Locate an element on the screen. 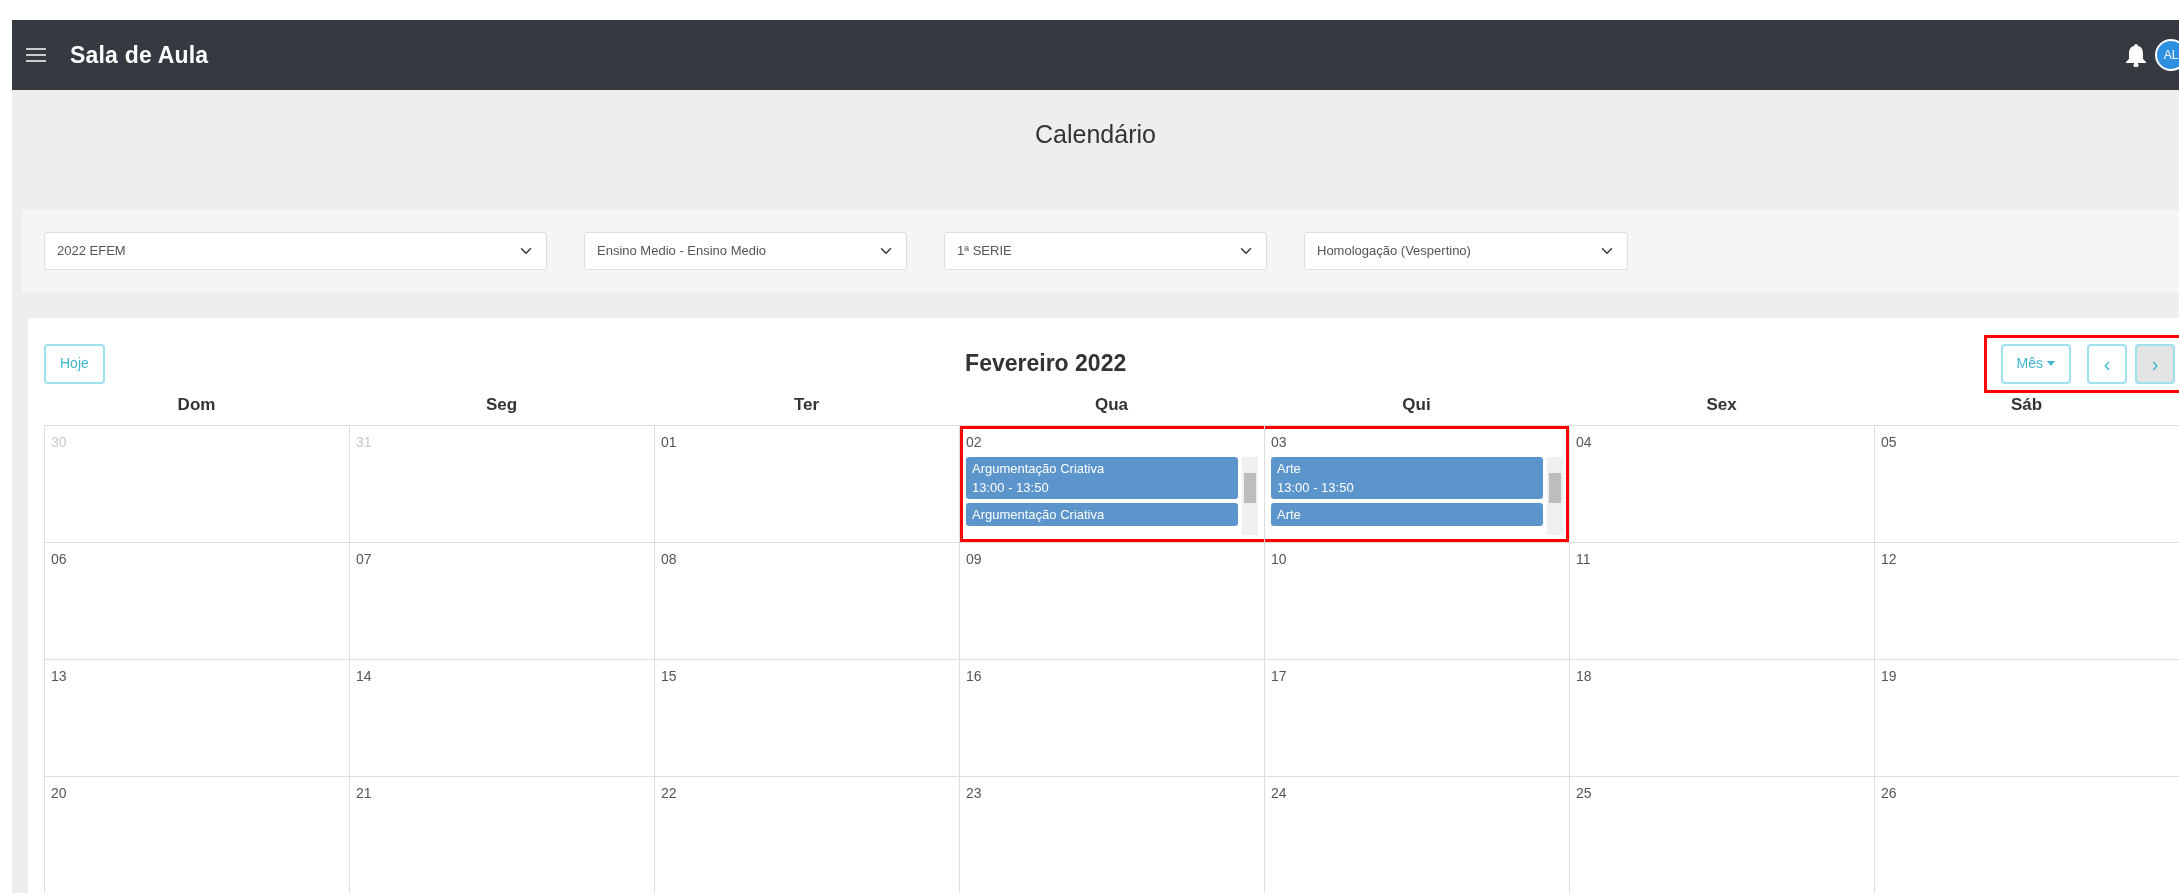 Image resolution: width=2179 pixels, height=893 pixels. day-number: 24 is located at coordinates (1279, 793).